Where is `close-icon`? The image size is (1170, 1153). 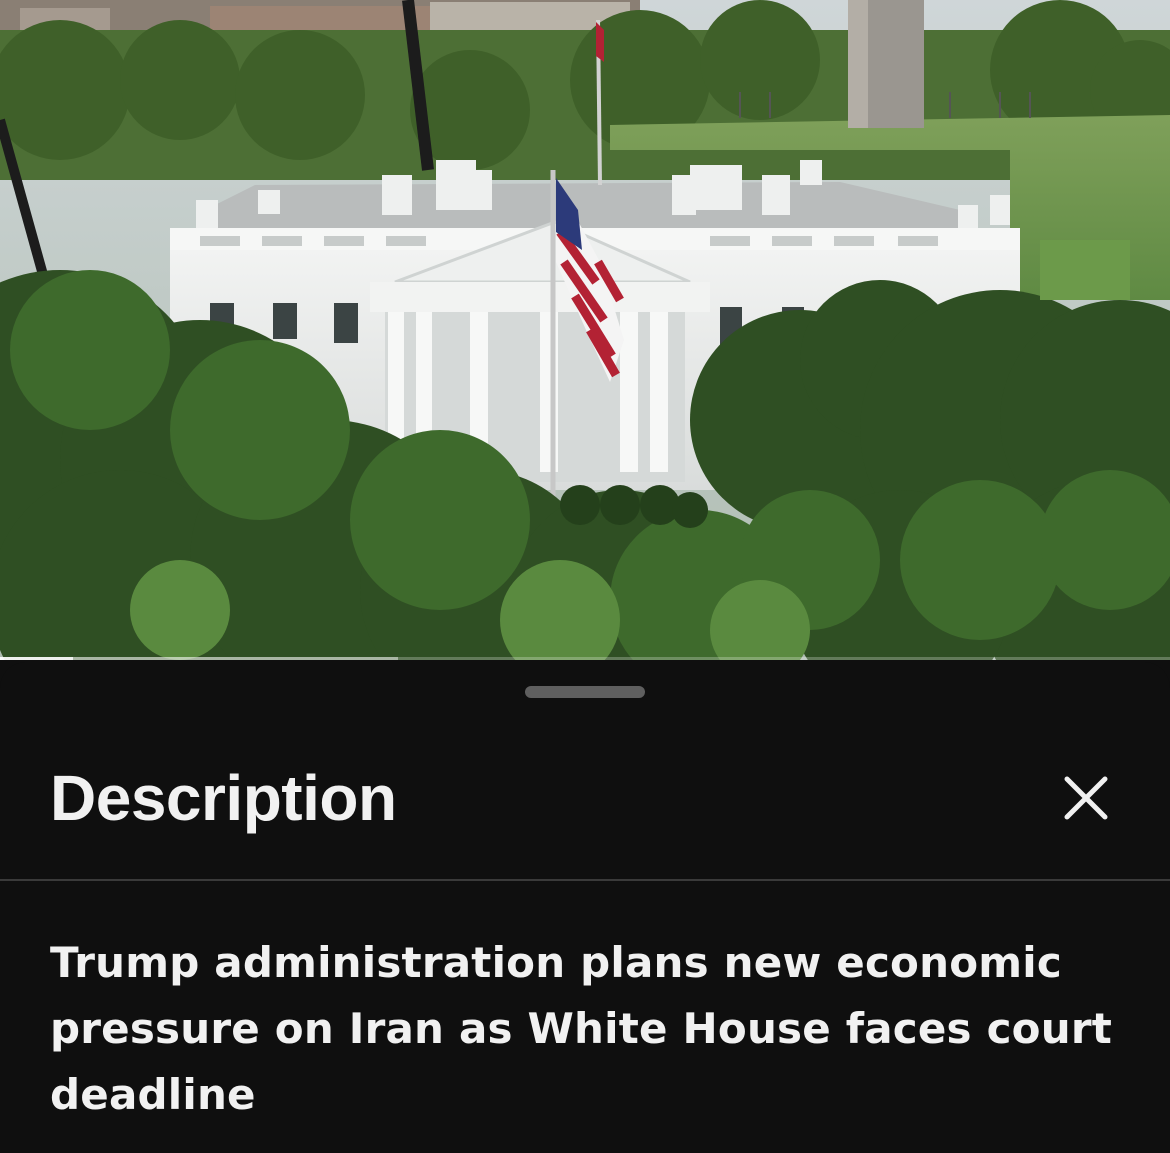 close-icon is located at coordinates (1086, 798).